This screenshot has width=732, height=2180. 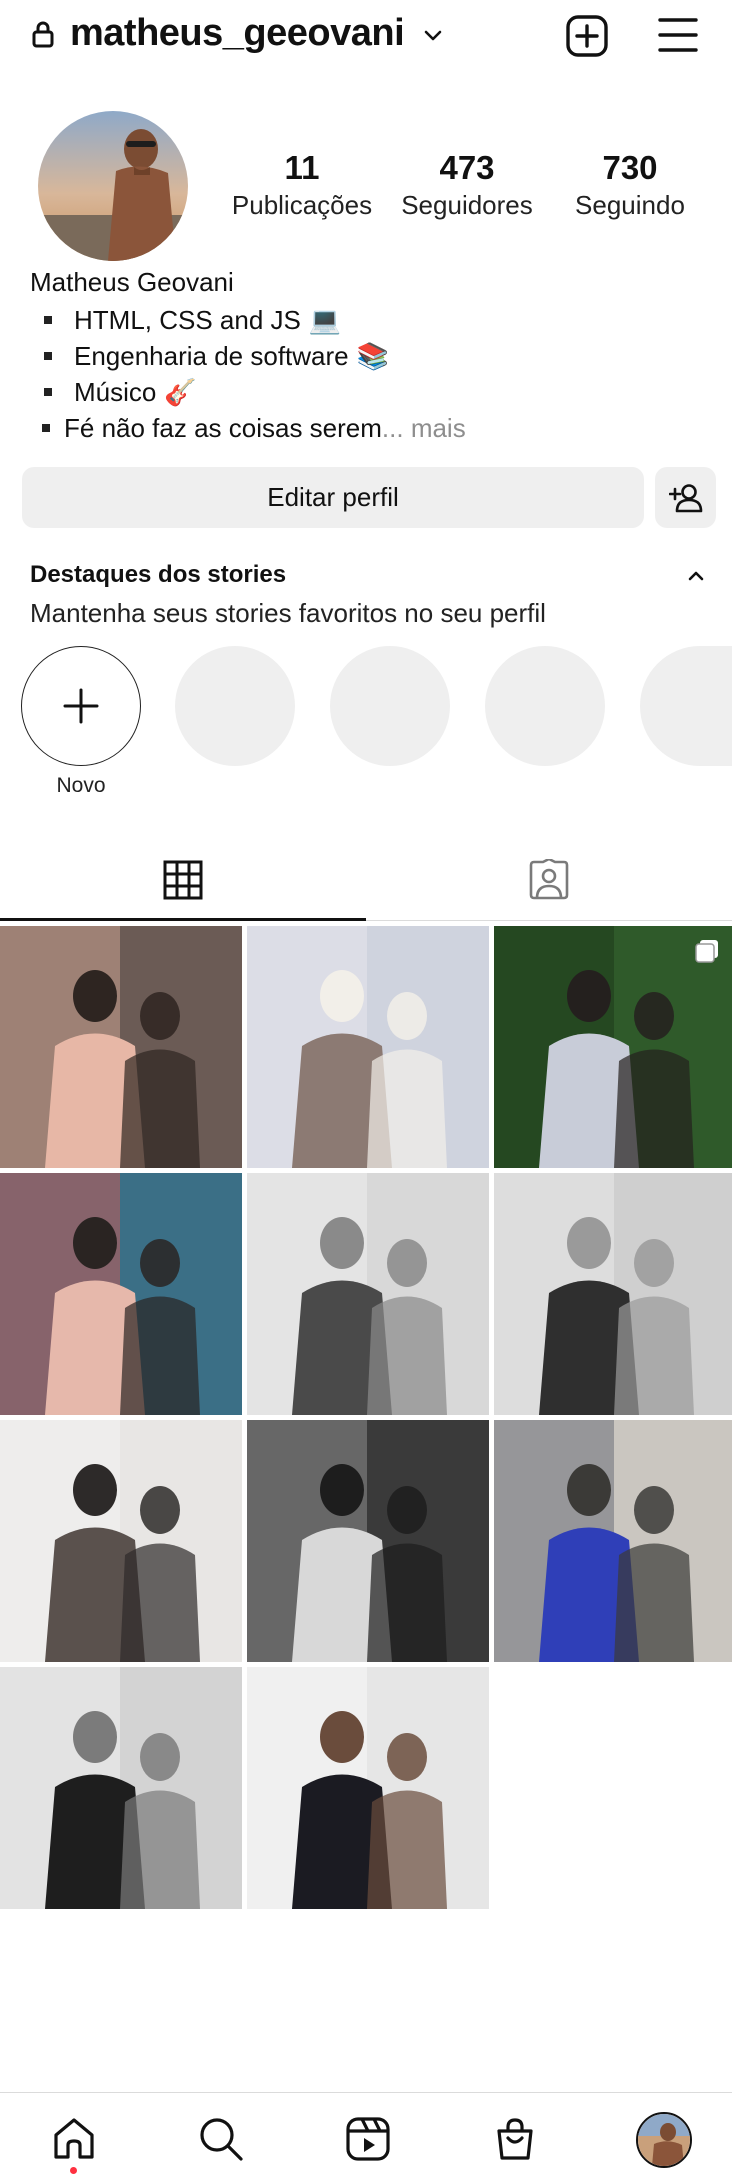 What do you see at coordinates (706, 951) in the screenshot?
I see `carousel-icon` at bounding box center [706, 951].